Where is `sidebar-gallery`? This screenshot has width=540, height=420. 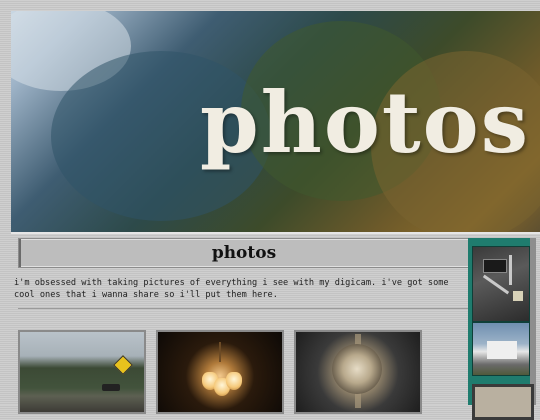 sidebar-gallery is located at coordinates (502, 329).